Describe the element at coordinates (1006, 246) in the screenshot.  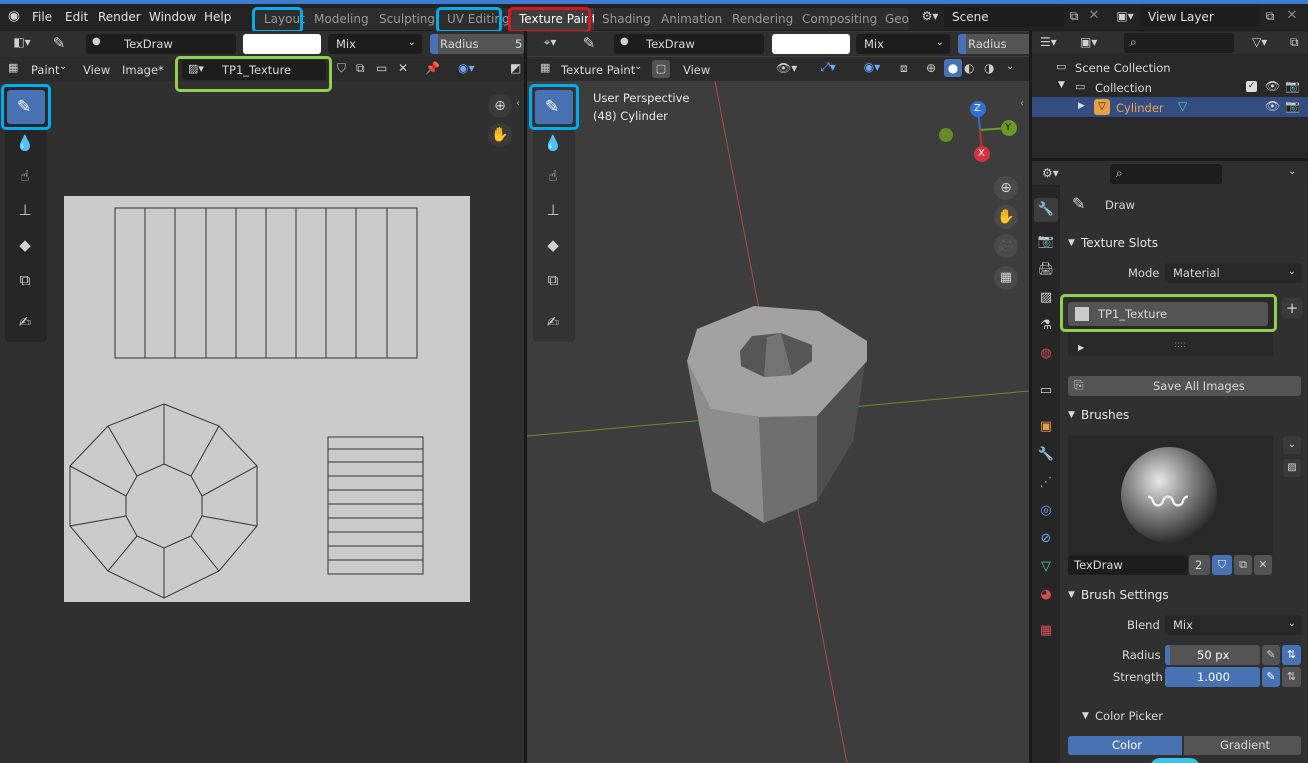
I see `camera-view-icon: 🎥` at that location.